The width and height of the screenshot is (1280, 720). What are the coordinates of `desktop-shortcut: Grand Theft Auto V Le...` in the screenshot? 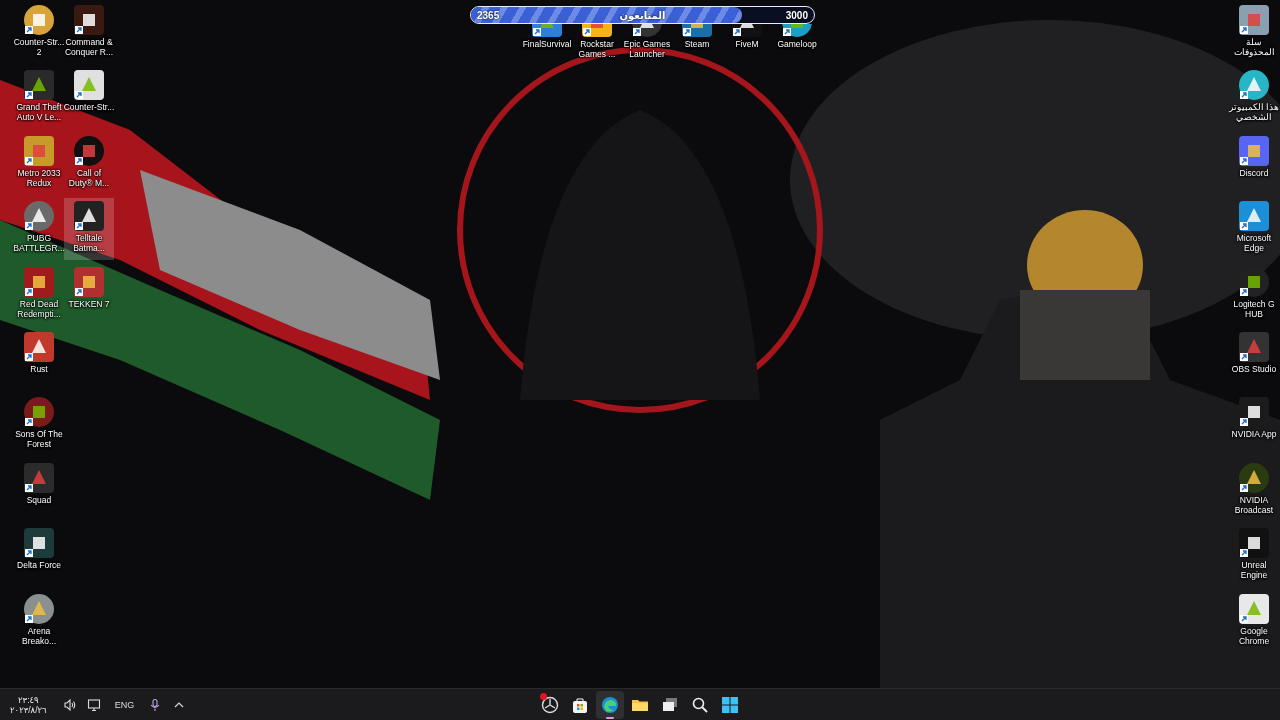 It's located at (39, 98).